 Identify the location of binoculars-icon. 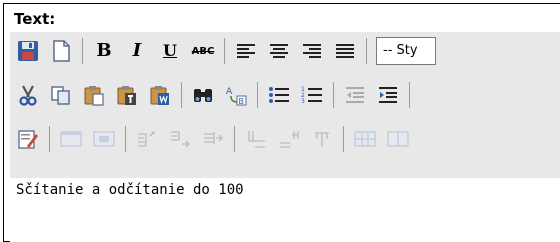
(203, 95).